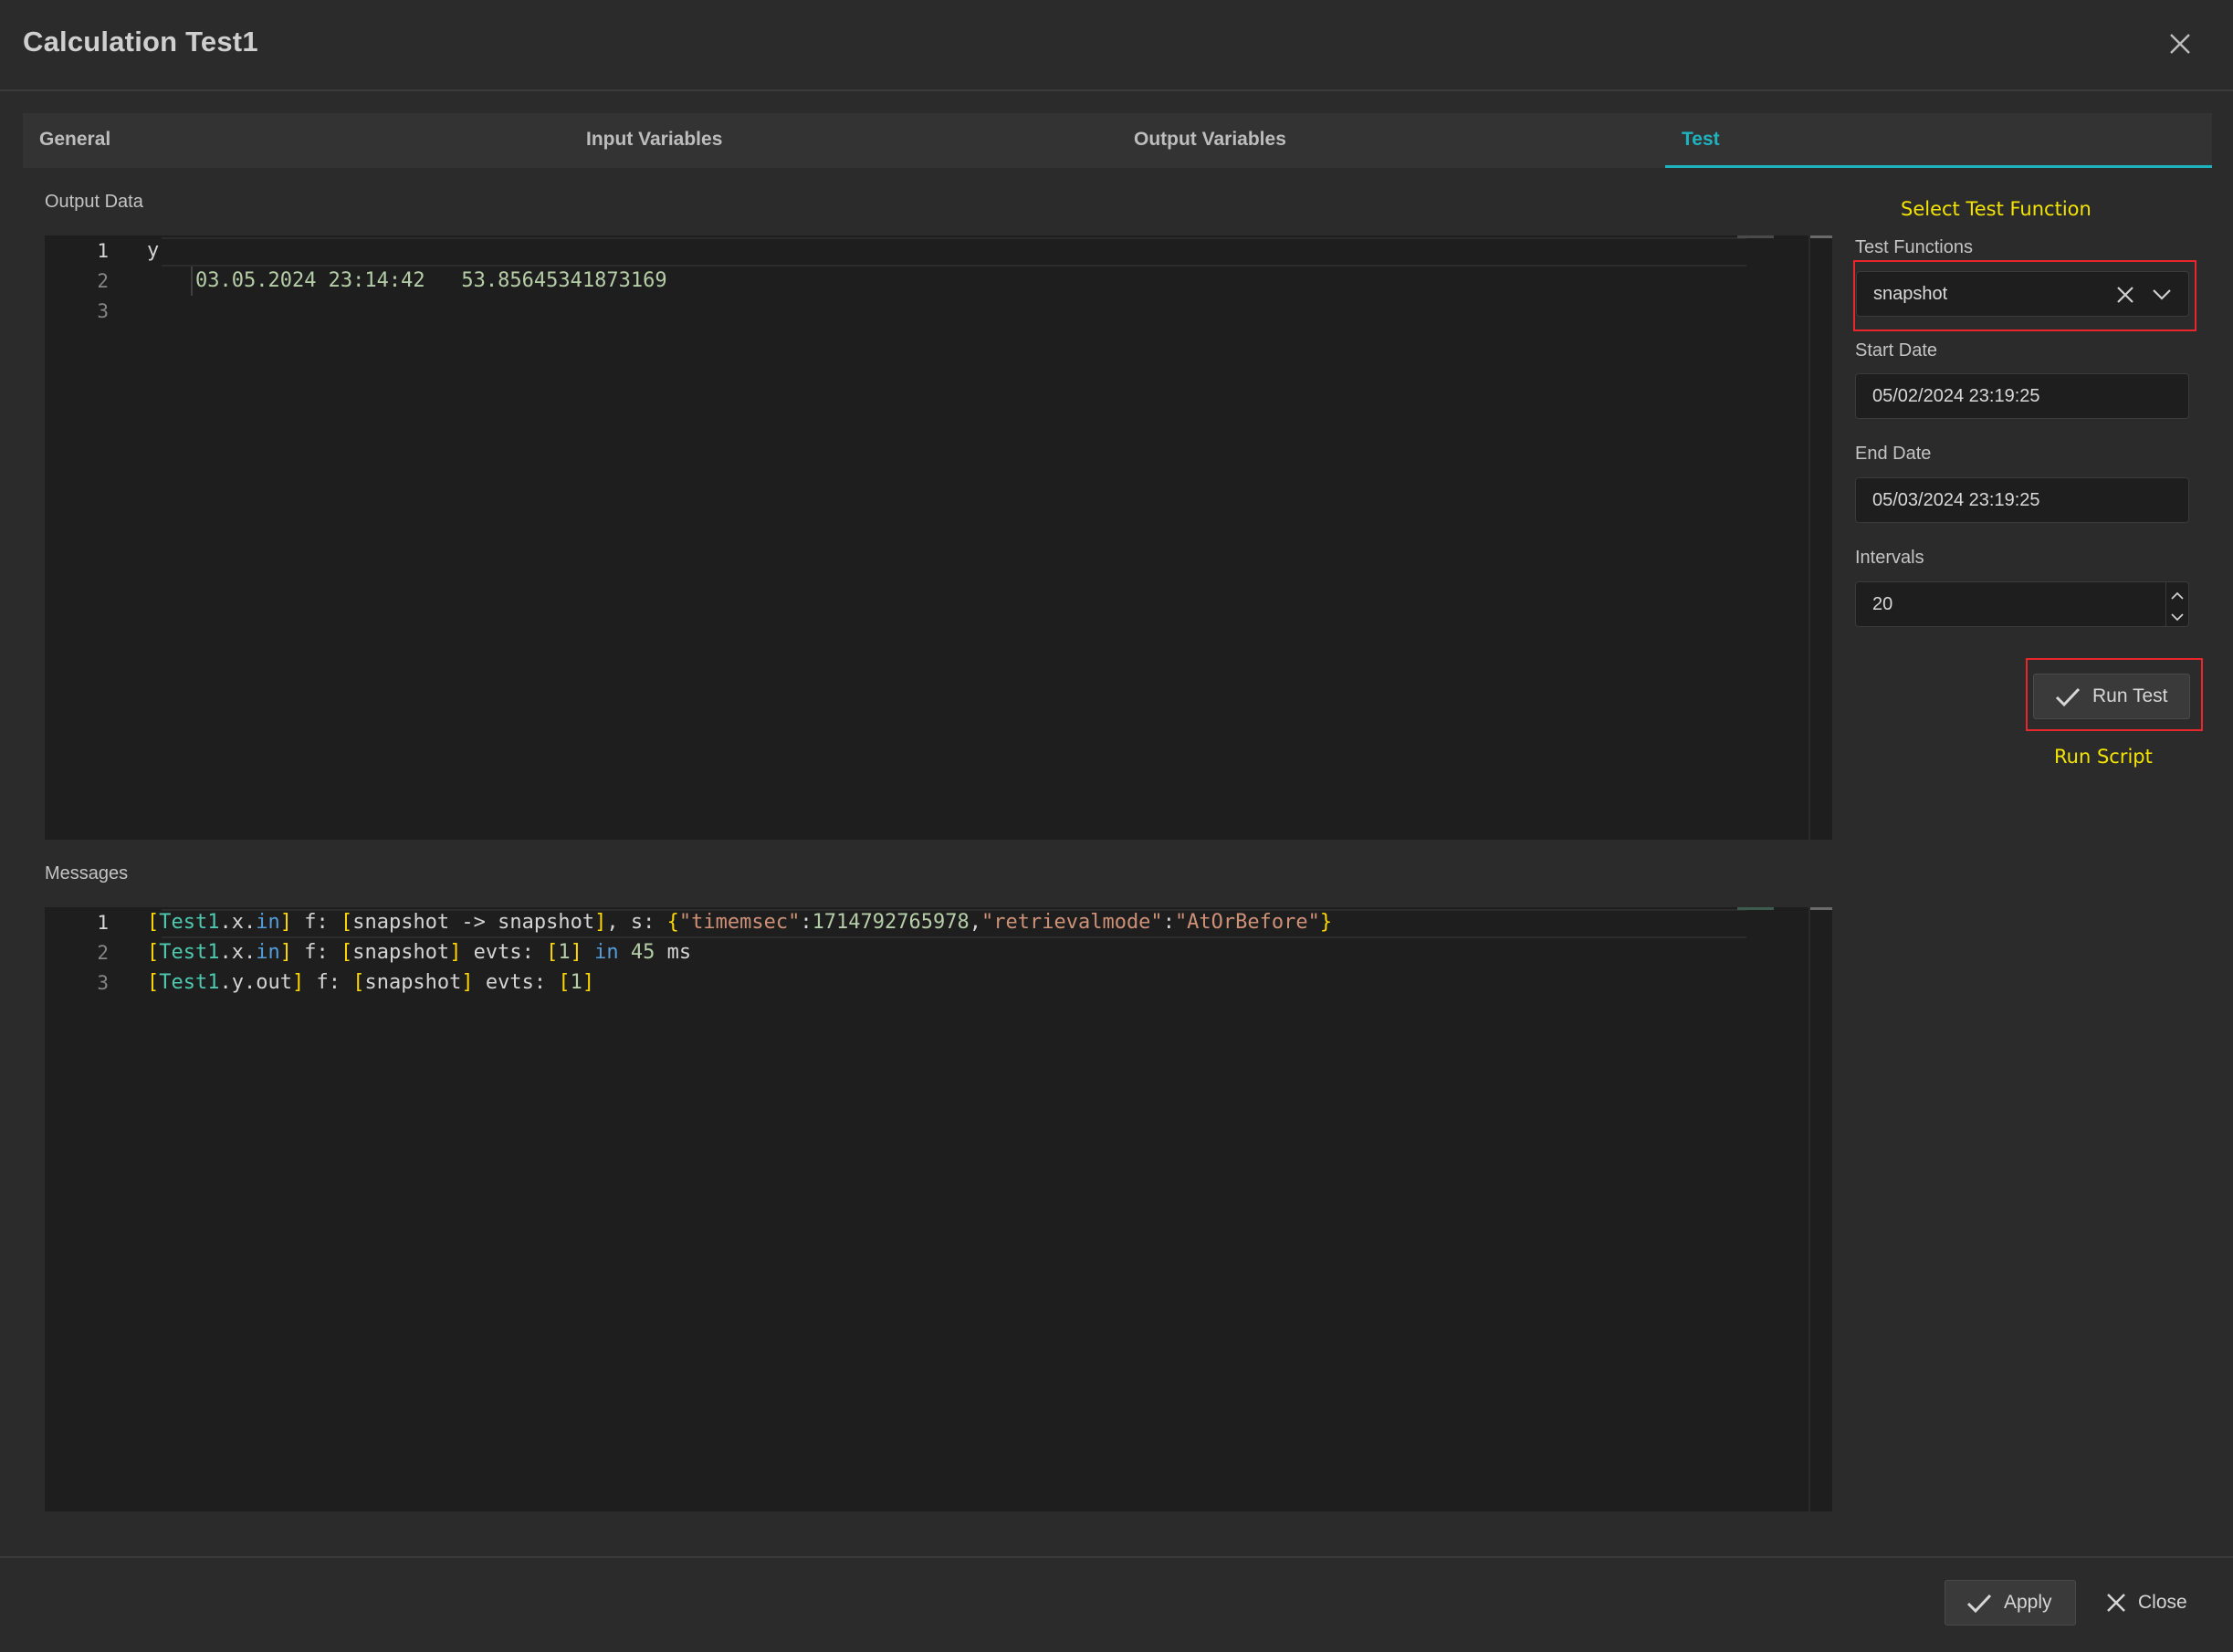 The image size is (2233, 1652). What do you see at coordinates (401, 952) in the screenshot?
I see `function-name: snapshot` at bounding box center [401, 952].